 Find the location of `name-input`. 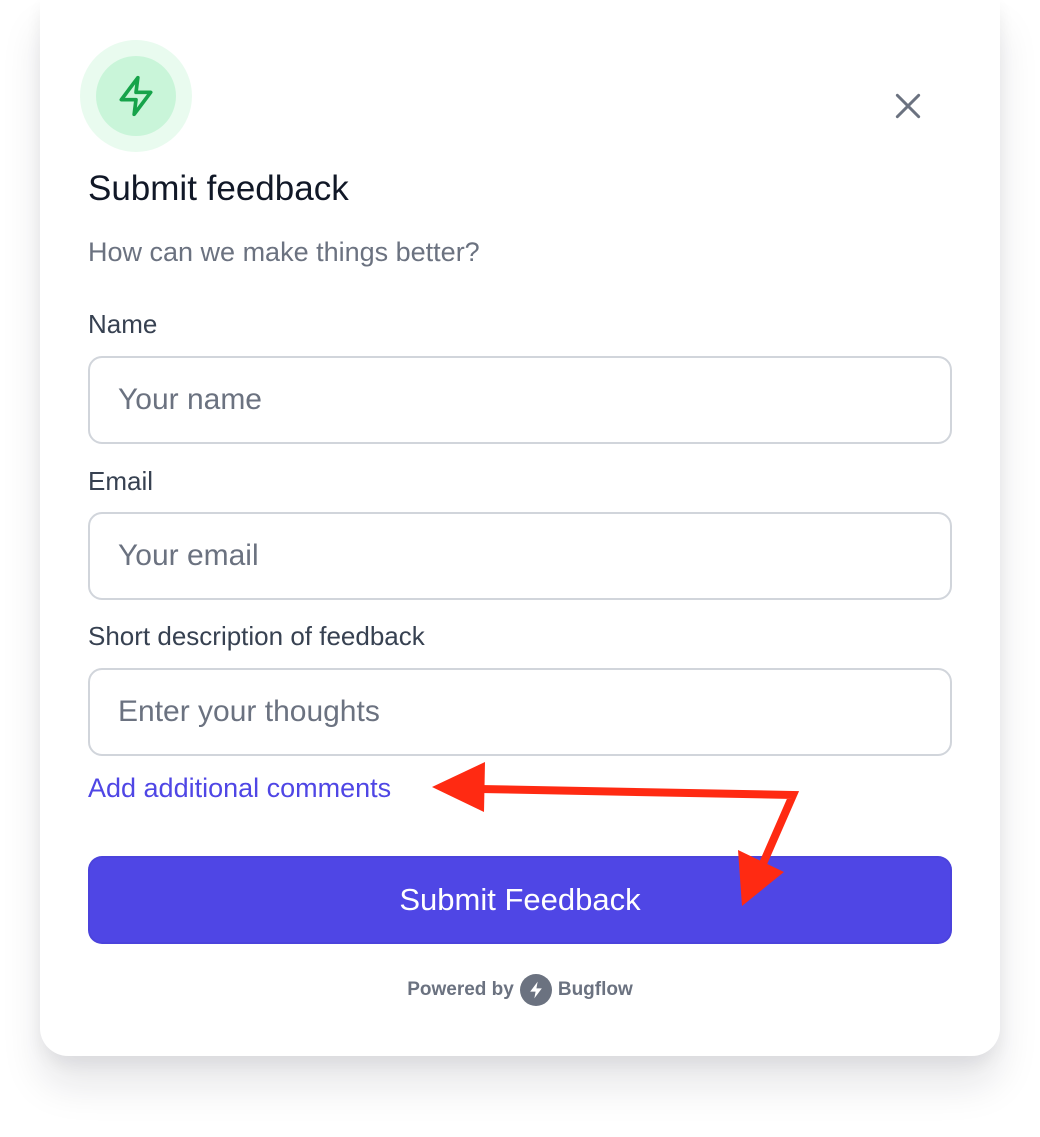

name-input is located at coordinates (520, 400).